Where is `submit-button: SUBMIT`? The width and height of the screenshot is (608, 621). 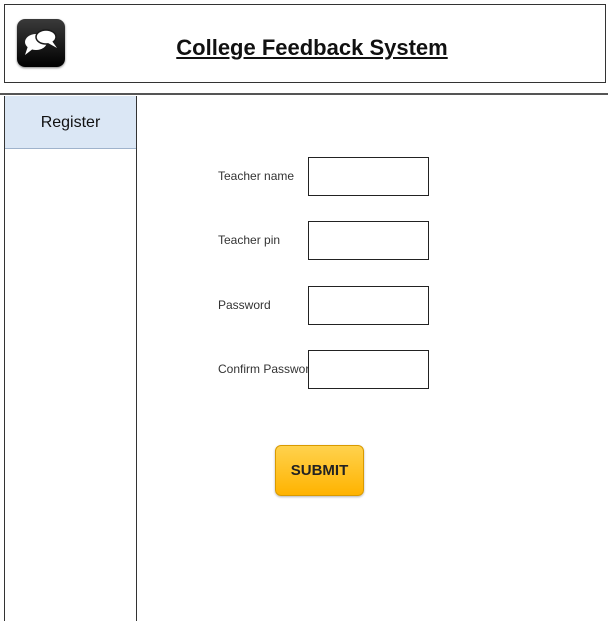
submit-button: SUBMIT is located at coordinates (319, 470).